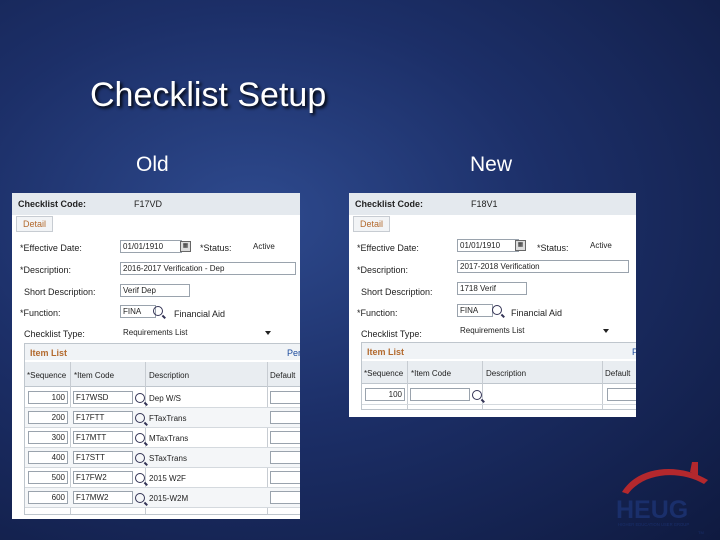 The image size is (720, 540). Describe the element at coordinates (148, 204) in the screenshot. I see `checklist-code-value: F17VD` at that location.